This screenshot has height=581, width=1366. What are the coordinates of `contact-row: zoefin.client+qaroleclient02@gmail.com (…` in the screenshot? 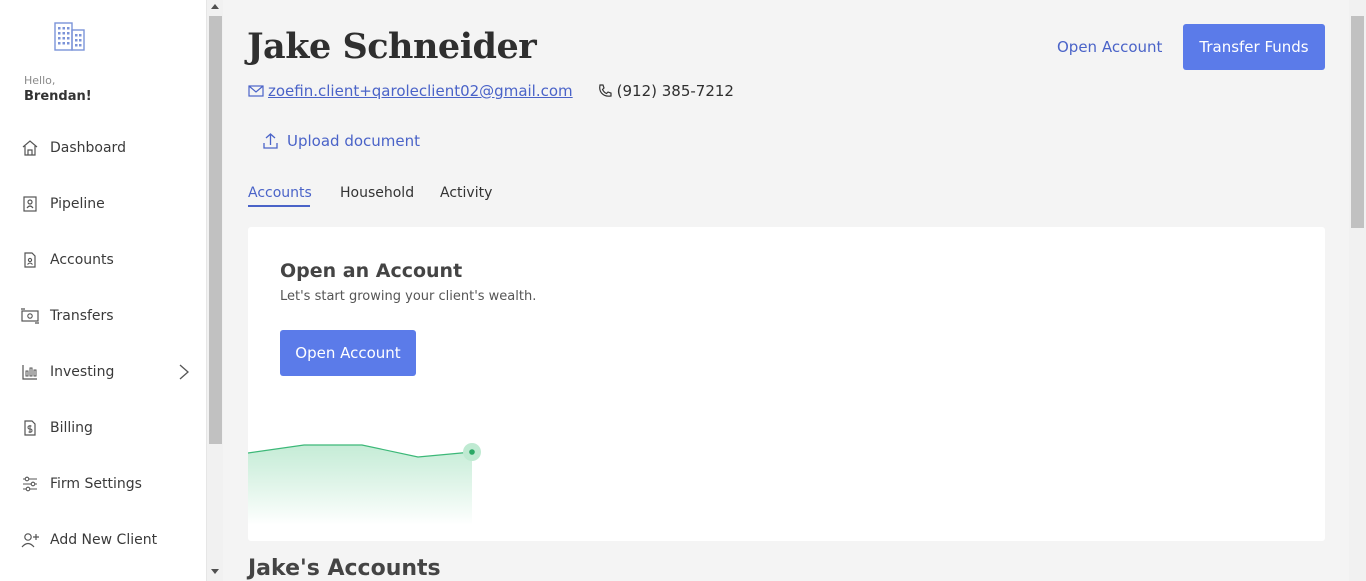 It's located at (491, 91).